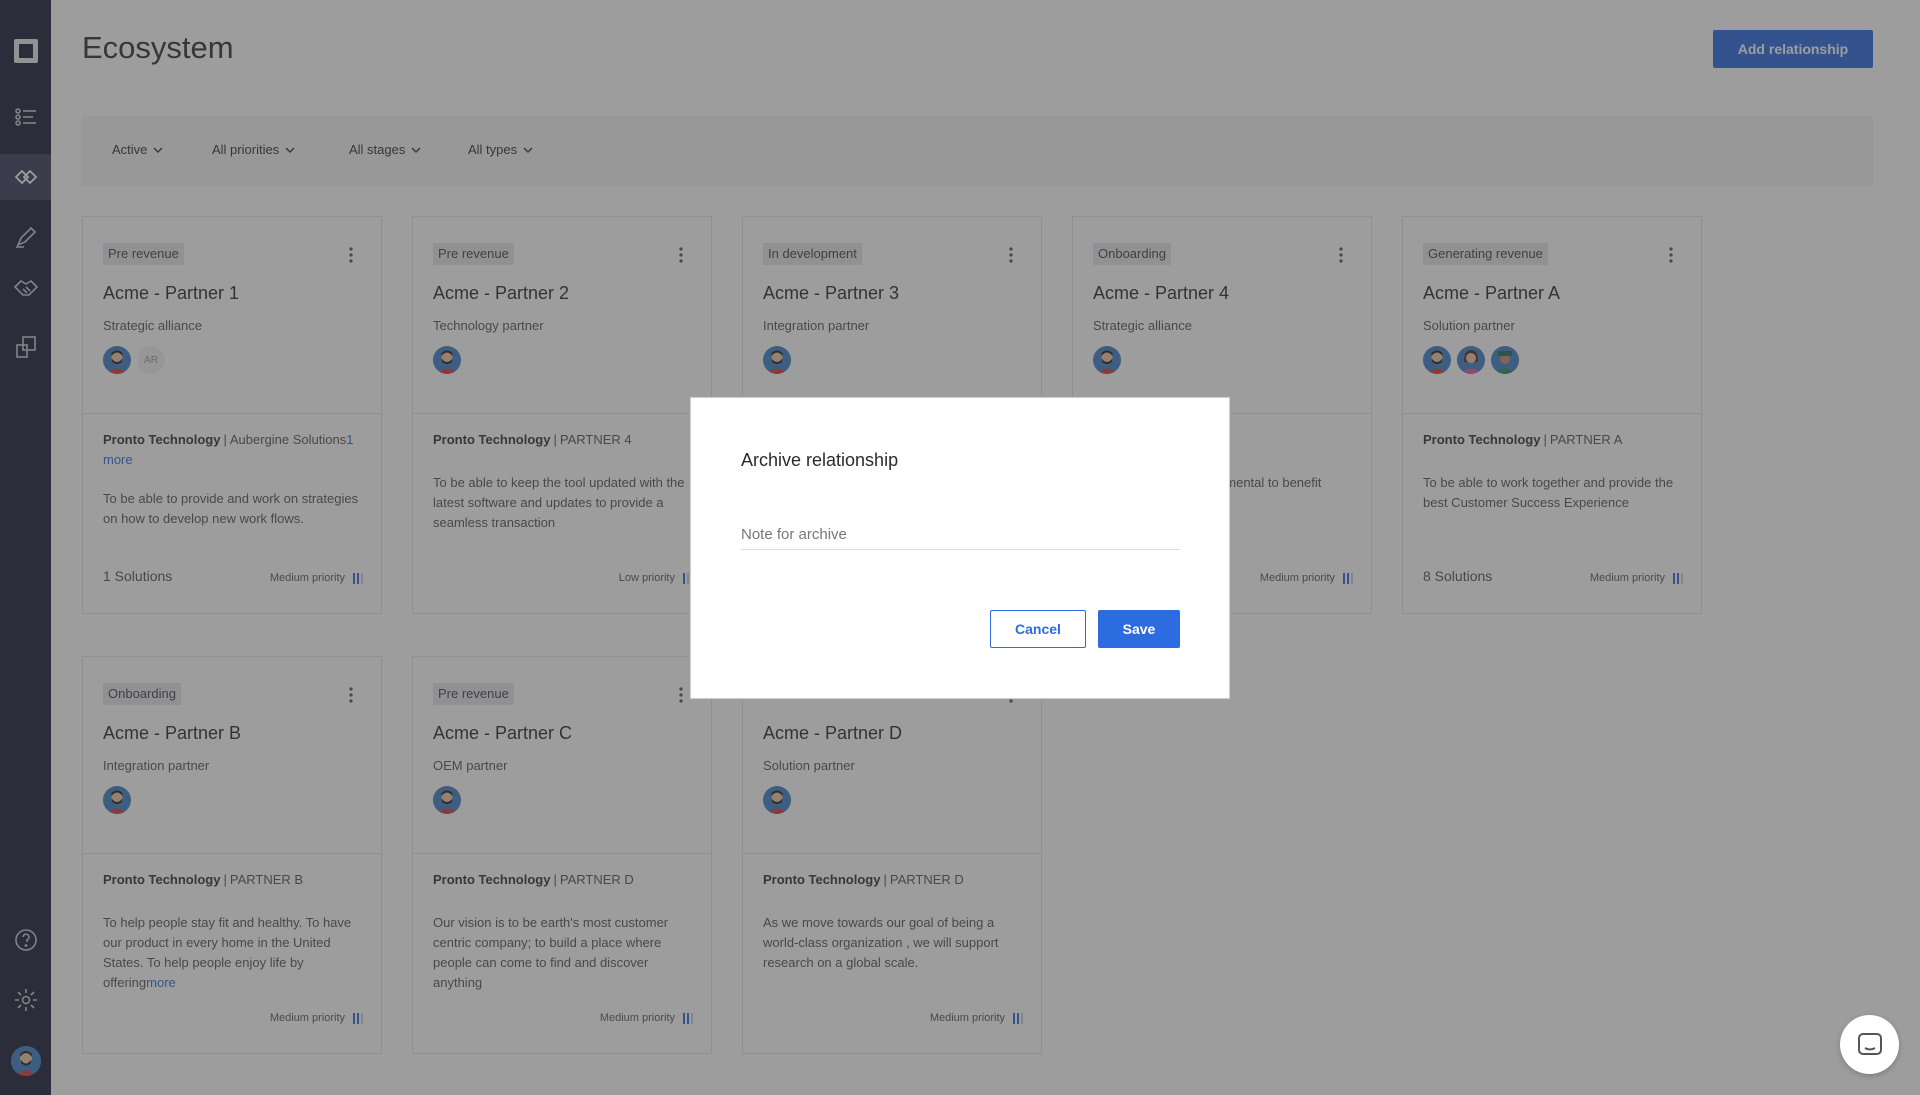  I want to click on archive-note-input, so click(960, 535).